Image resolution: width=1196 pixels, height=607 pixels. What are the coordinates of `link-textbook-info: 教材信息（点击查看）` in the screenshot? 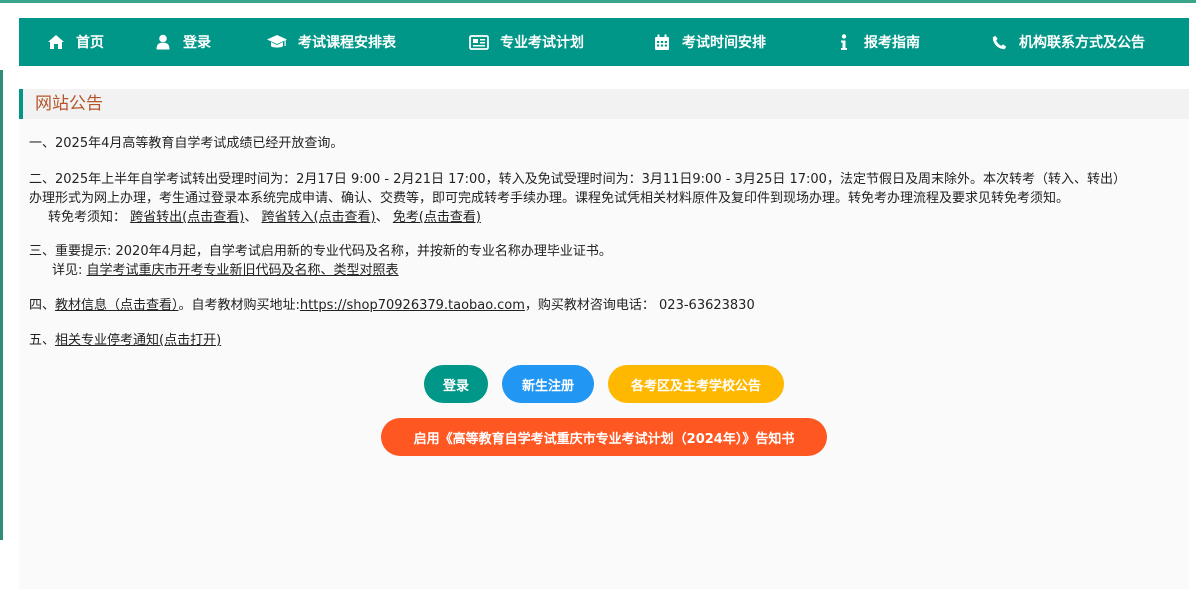 It's located at (117, 305).